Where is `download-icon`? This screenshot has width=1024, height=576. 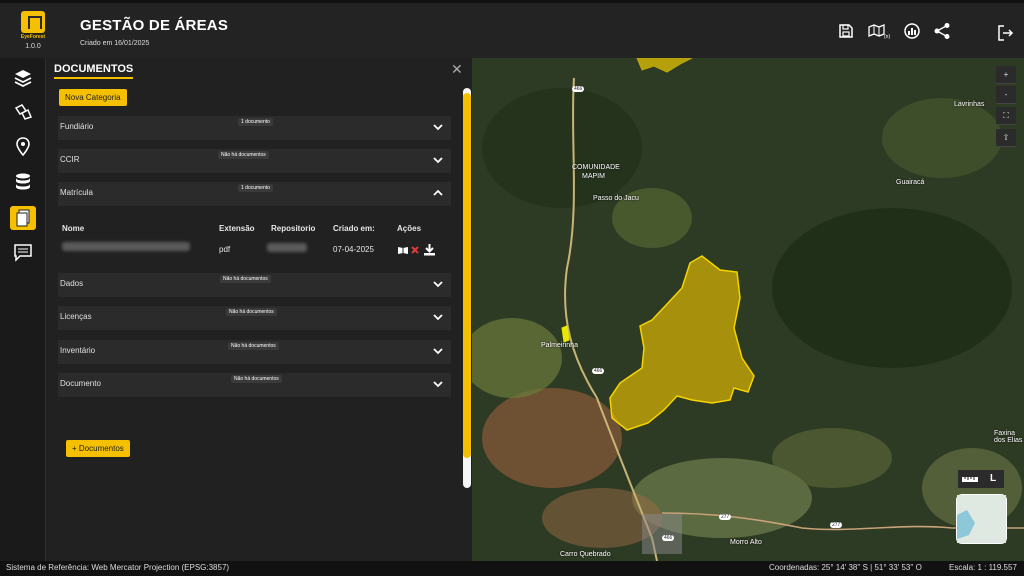
download-icon is located at coordinates (429, 249).